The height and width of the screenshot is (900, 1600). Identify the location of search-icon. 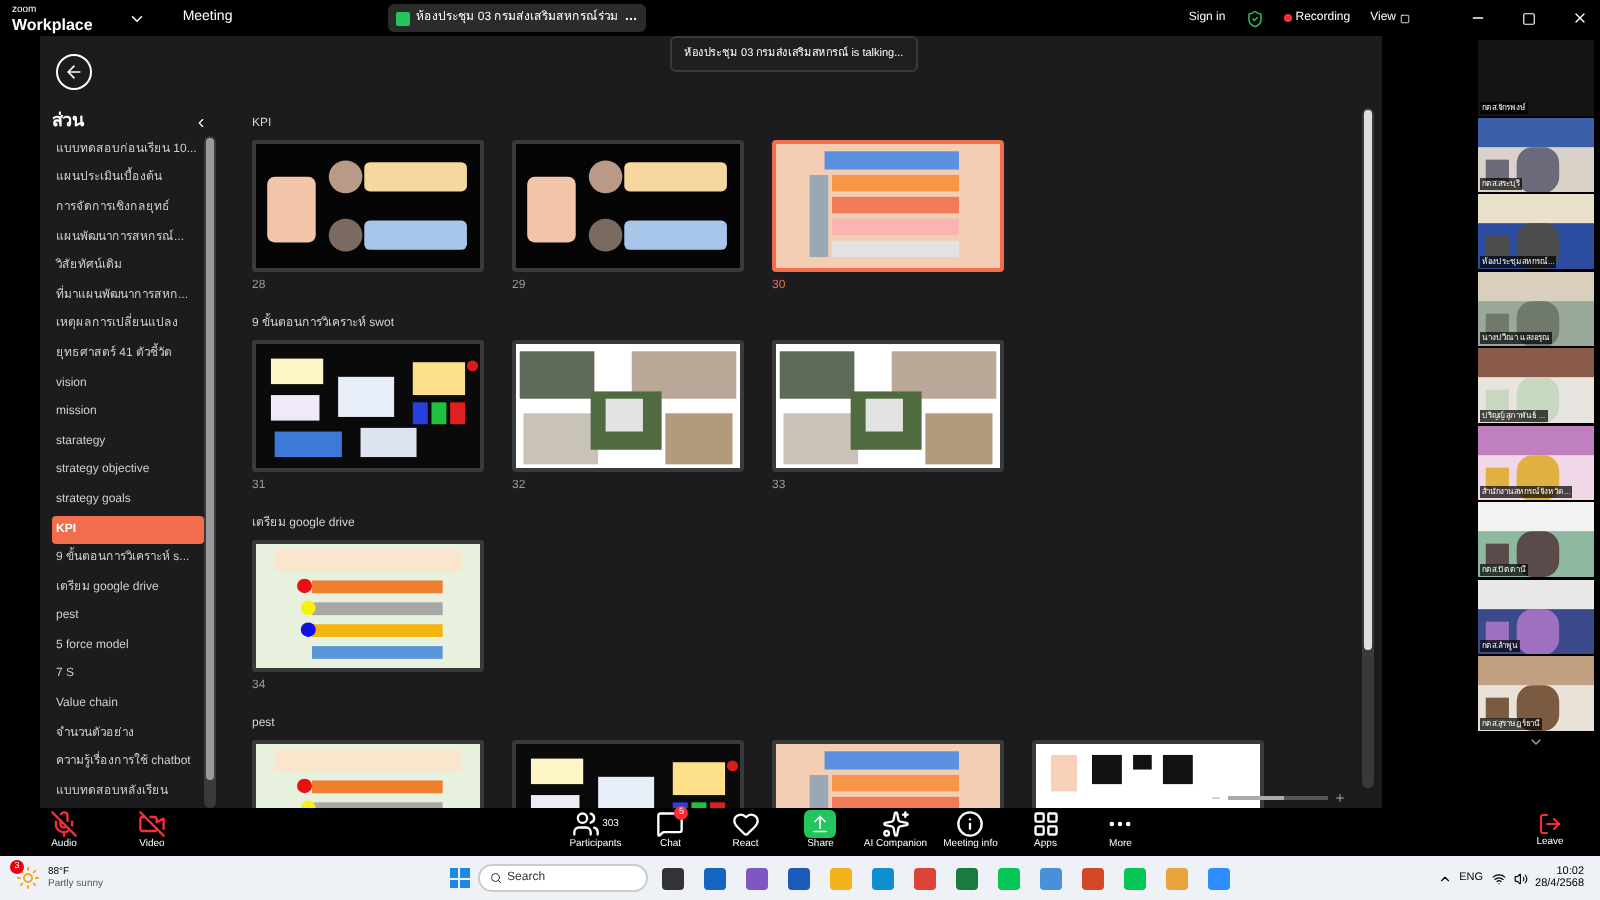
(495, 878).